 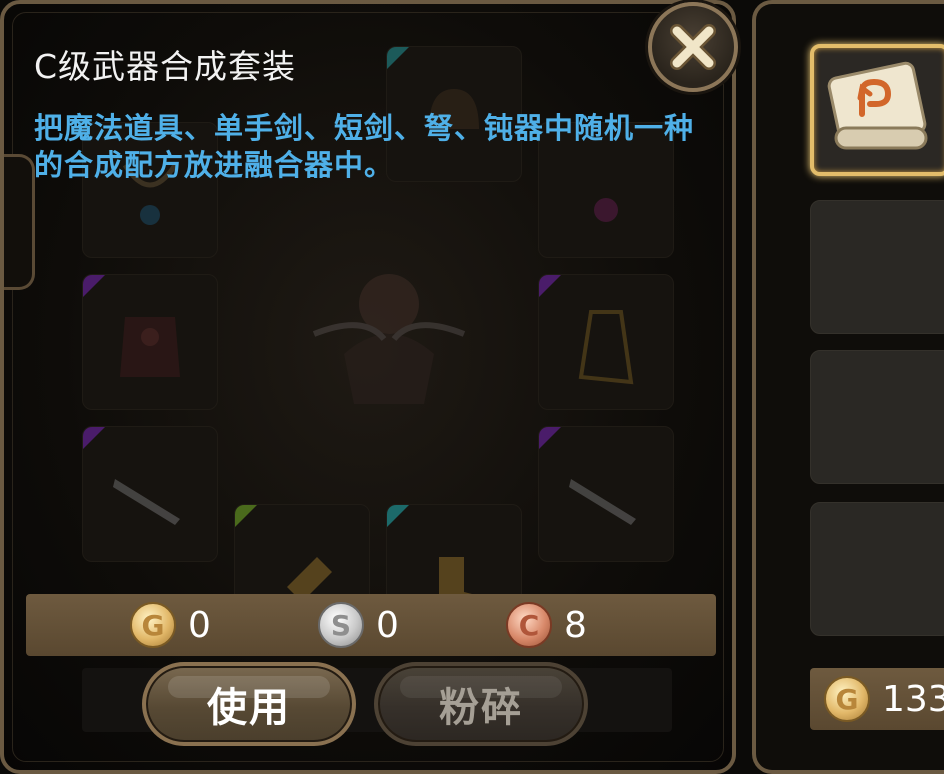 I want to click on equipment-slot-weapon-right, so click(x=606, y=494).